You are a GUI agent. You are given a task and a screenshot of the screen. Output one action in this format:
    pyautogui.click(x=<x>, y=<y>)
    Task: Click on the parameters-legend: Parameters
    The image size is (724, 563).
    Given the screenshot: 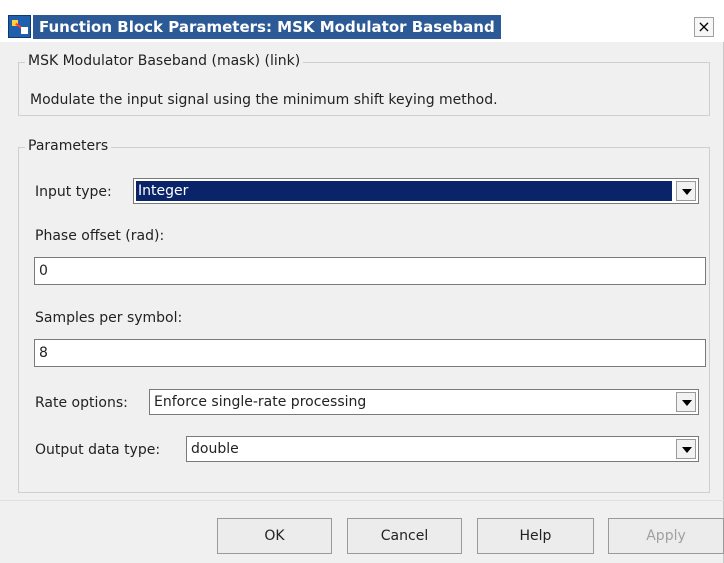 What is the action you would take?
    pyautogui.click(x=68, y=146)
    